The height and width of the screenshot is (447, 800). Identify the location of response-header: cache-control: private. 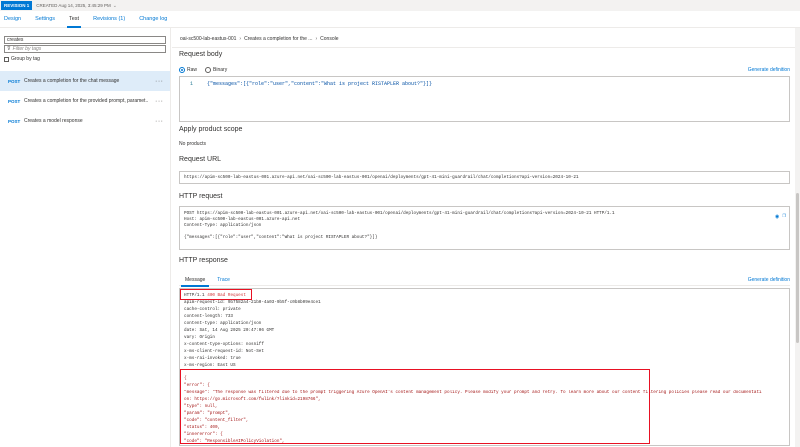
(212, 309).